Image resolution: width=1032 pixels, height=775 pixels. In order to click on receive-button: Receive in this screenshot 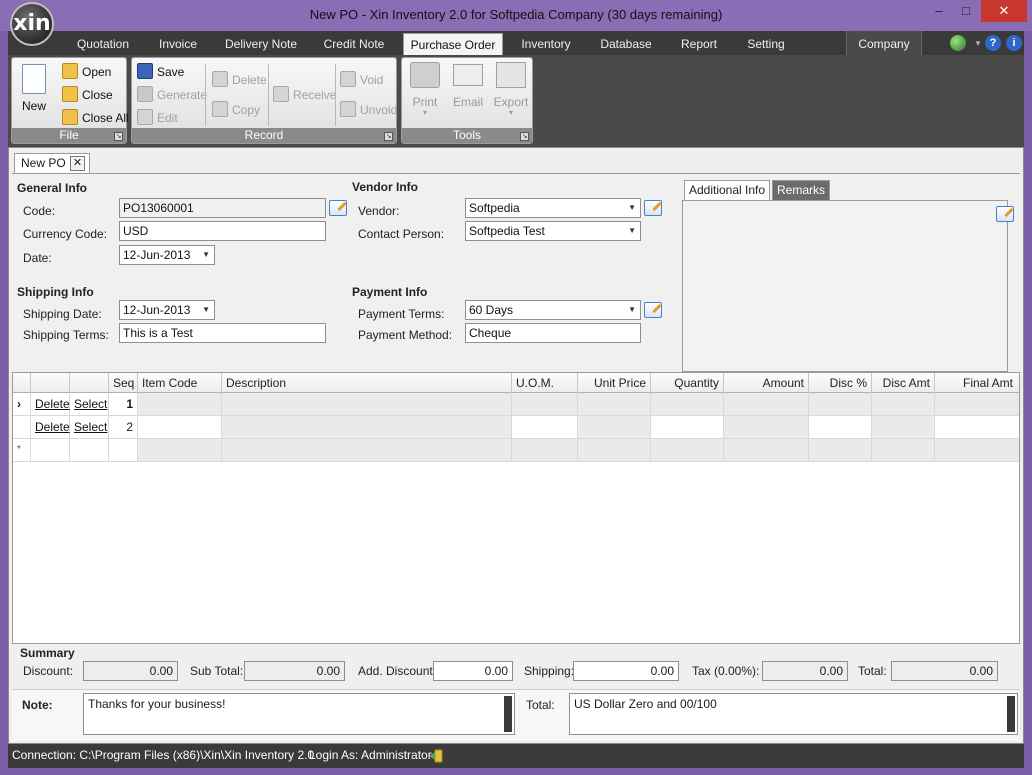, I will do `click(304, 95)`.